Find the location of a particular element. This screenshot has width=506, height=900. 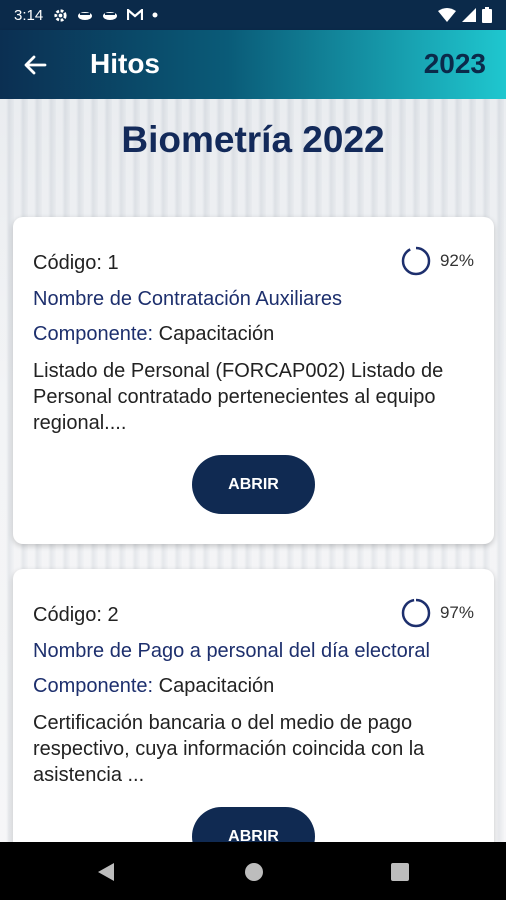

app-bar: Hitos 2023 is located at coordinates (253, 64).